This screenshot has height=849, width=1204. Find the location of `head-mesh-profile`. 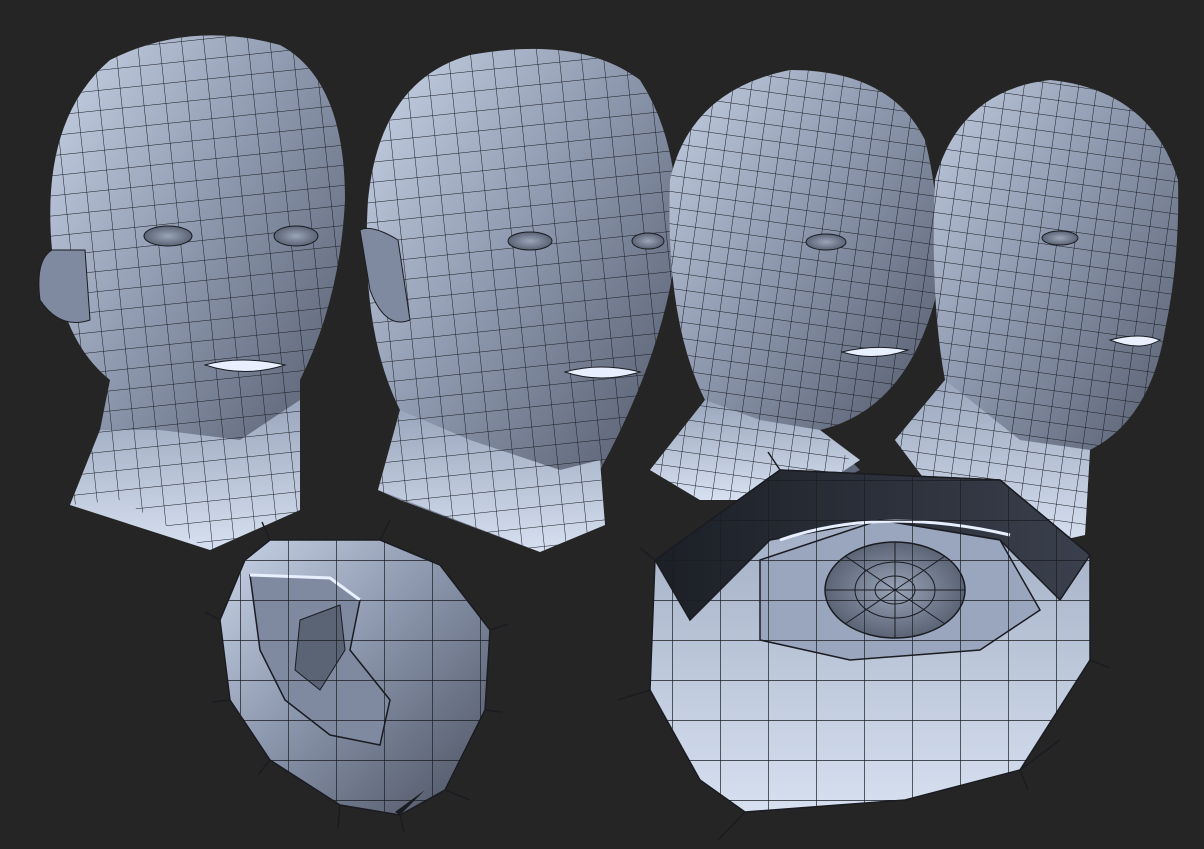

head-mesh-profile is located at coordinates (1037, 312).